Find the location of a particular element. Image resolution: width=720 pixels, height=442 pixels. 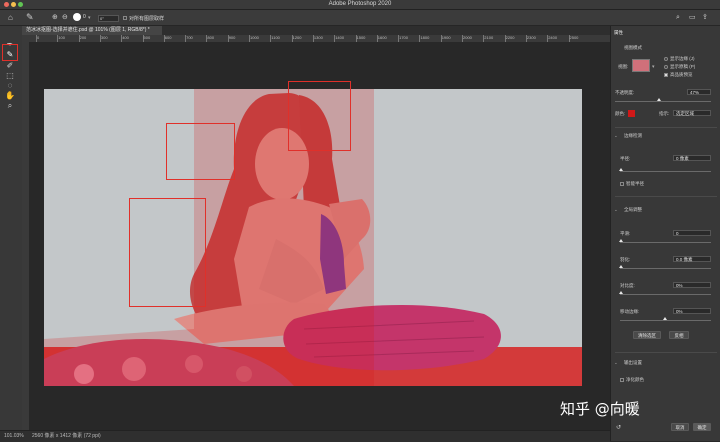

feather-slider is located at coordinates (665, 268).